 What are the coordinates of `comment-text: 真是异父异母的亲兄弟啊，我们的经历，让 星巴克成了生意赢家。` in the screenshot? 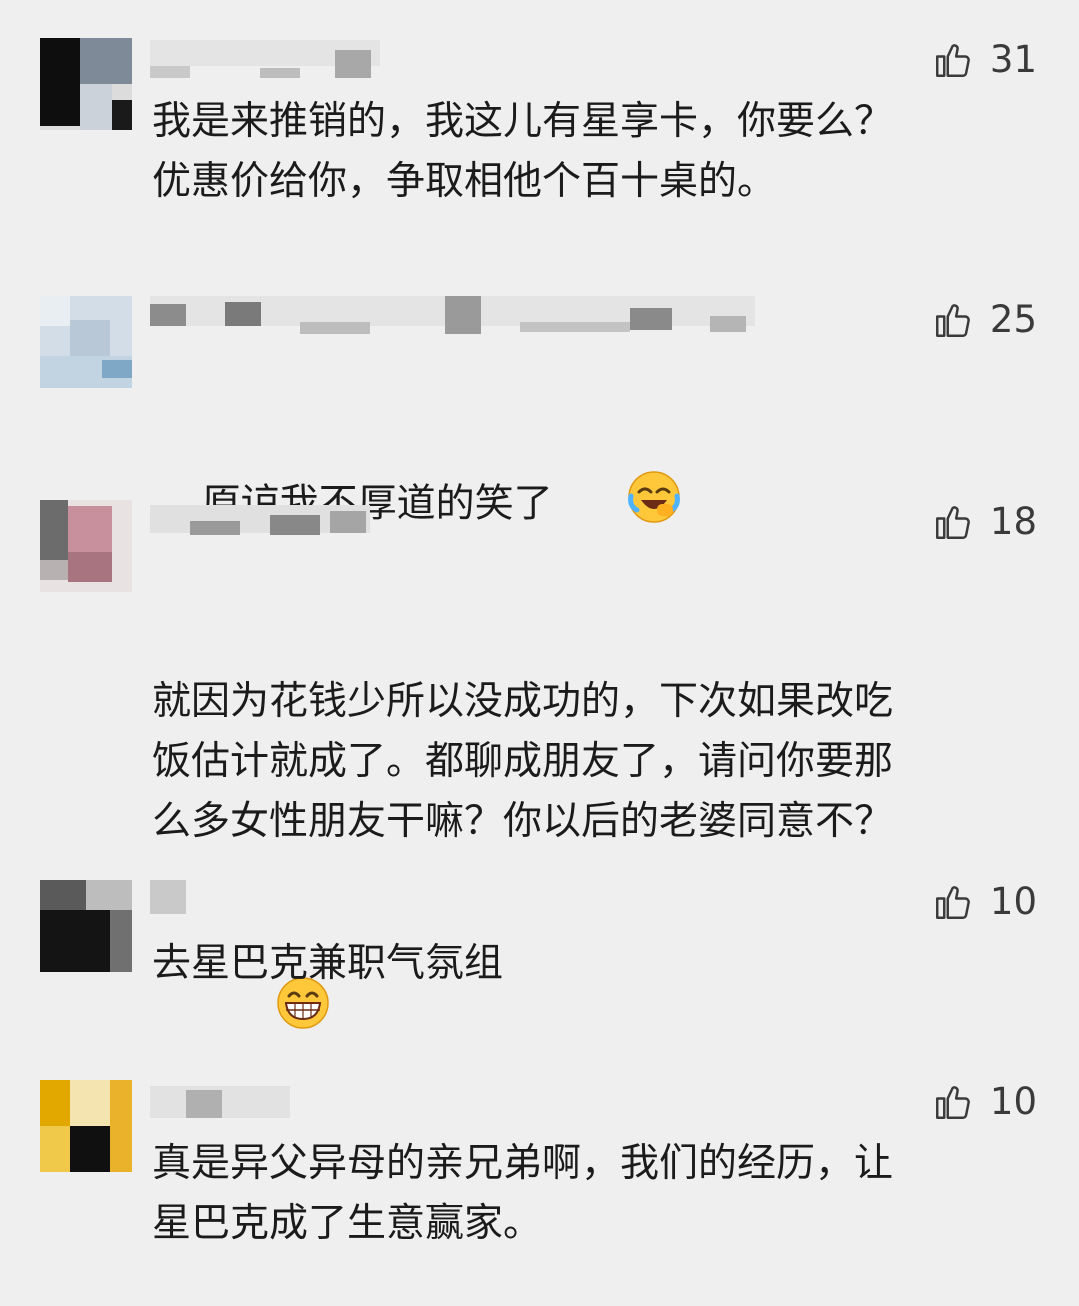 It's located at (523, 1193).